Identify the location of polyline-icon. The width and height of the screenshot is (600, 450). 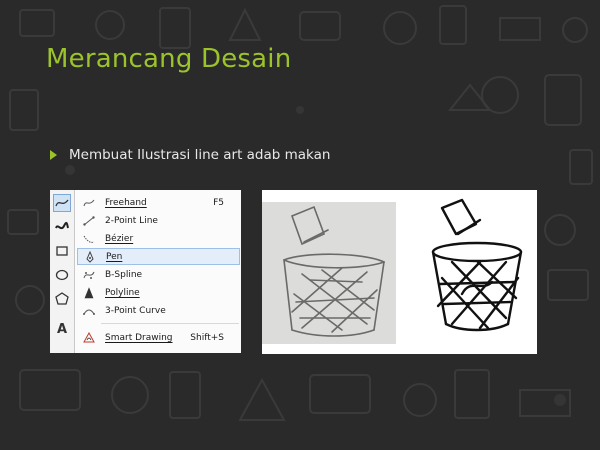
(89, 292).